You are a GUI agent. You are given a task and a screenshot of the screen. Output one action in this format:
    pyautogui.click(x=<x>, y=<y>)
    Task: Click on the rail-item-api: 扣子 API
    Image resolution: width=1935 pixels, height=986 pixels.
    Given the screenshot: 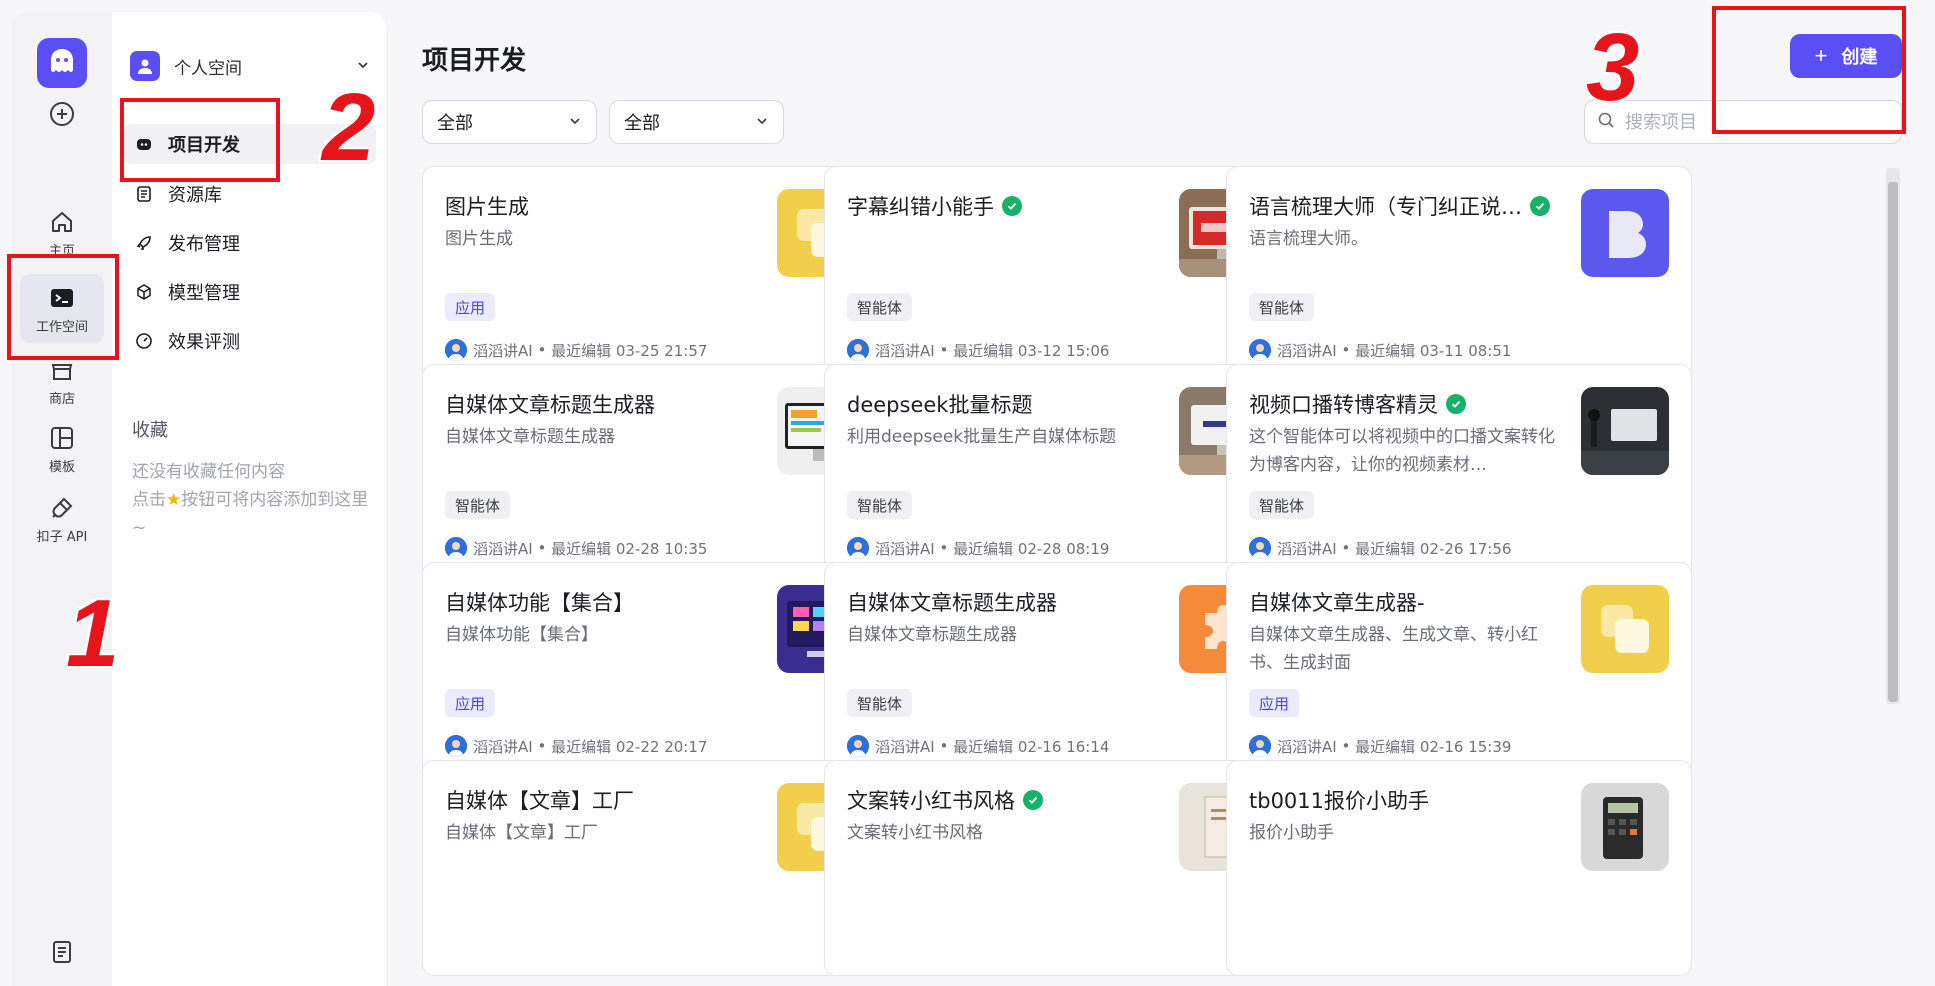 What is the action you would take?
    pyautogui.click(x=62, y=519)
    